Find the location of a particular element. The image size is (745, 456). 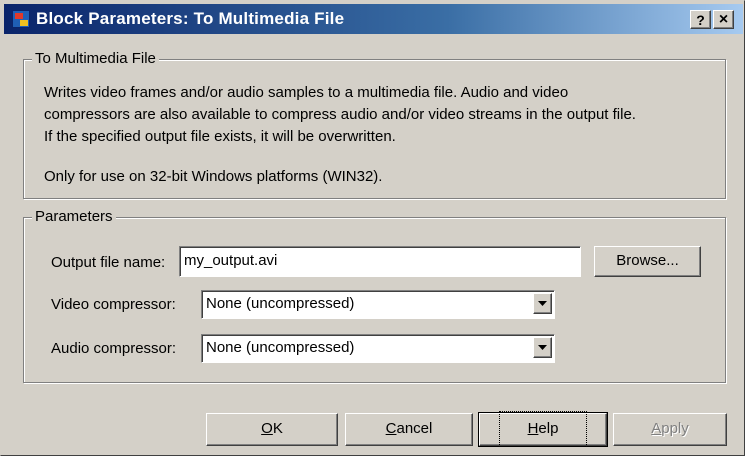

parameters-group-legend: Parameters is located at coordinates (74, 216).